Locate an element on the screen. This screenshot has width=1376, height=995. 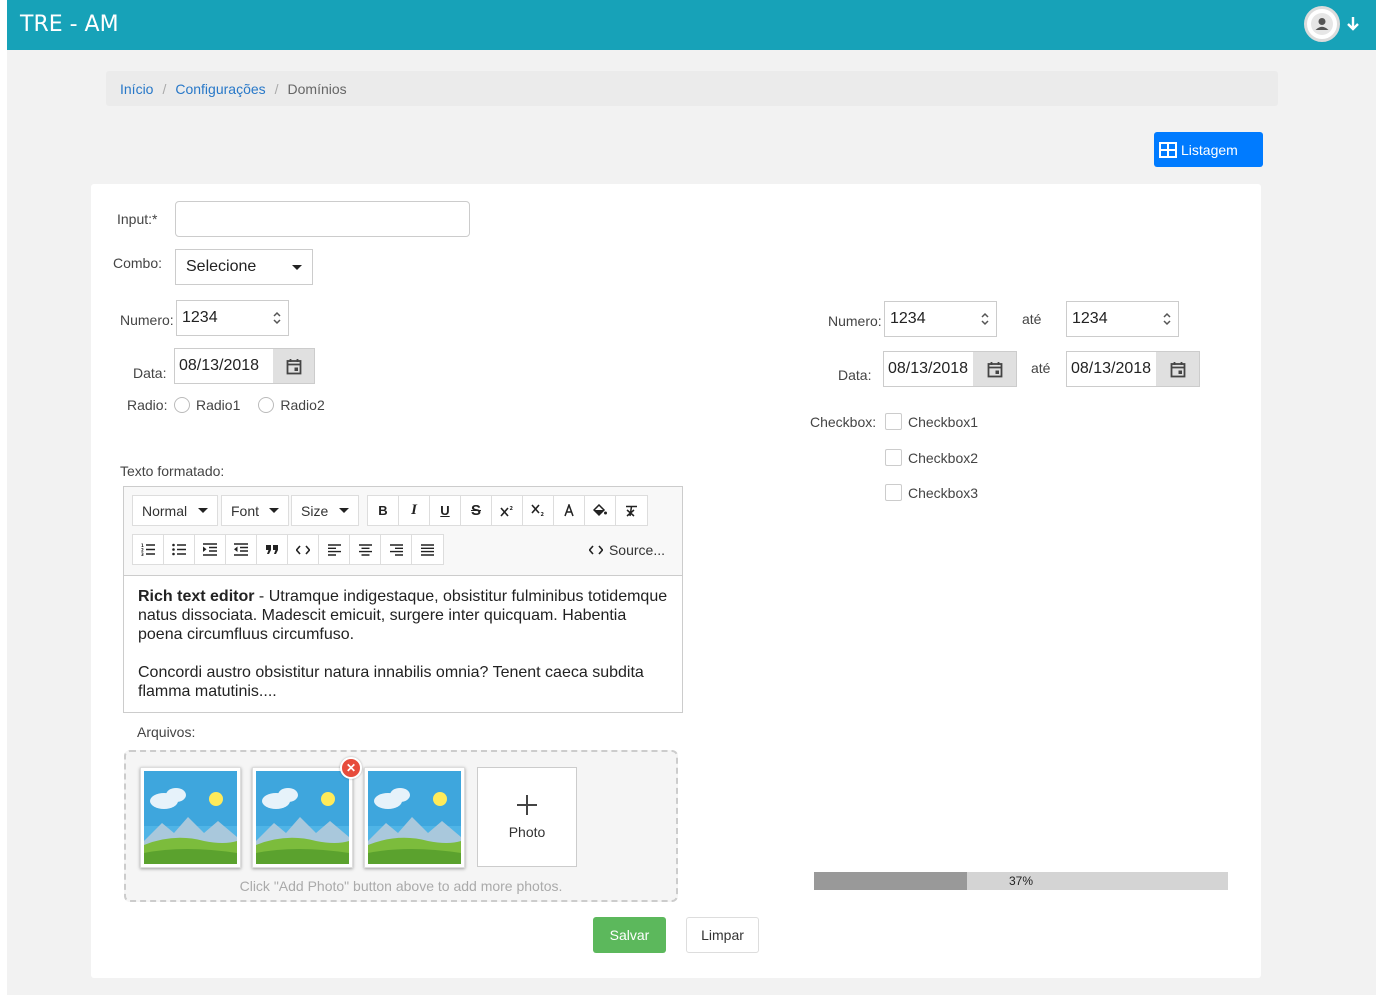
checkbox-option-3-label: Checkbox3 is located at coordinates (943, 492).